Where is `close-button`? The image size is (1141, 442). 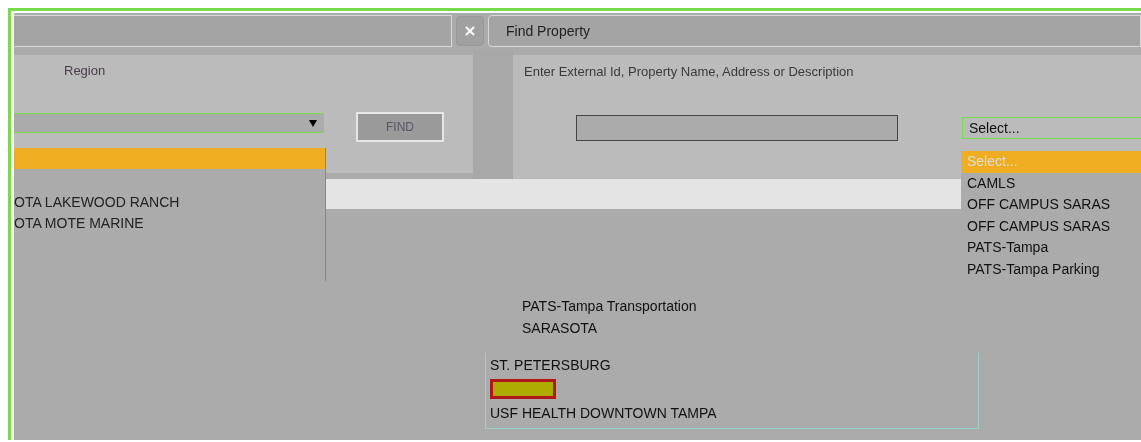
close-button is located at coordinates (470, 31).